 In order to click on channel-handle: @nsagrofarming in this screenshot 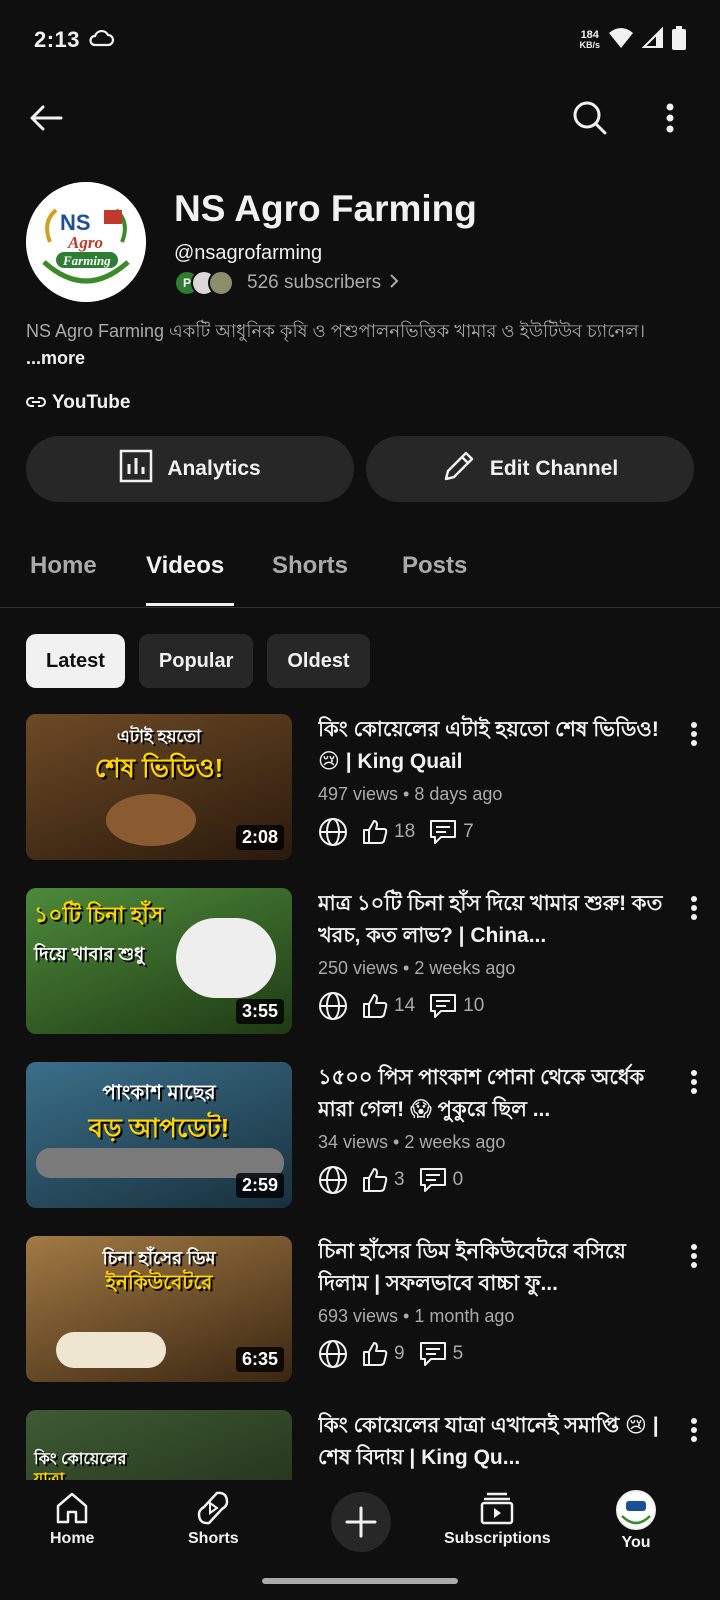, I will do `click(248, 253)`.